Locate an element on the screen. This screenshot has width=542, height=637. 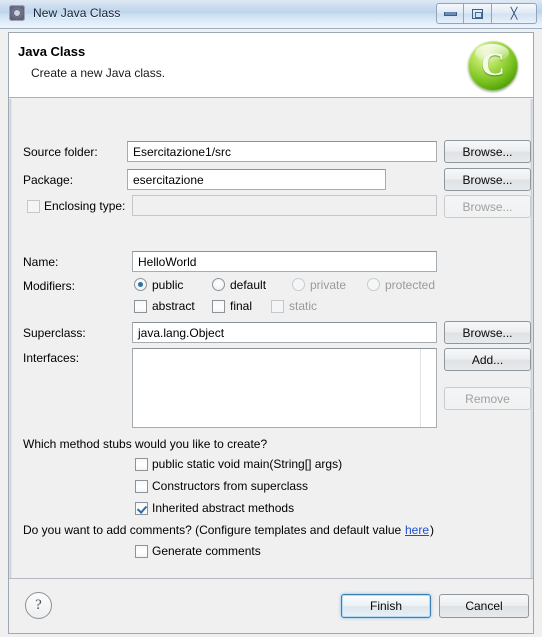
interfaces-label: Interfaces: is located at coordinates (51, 358).